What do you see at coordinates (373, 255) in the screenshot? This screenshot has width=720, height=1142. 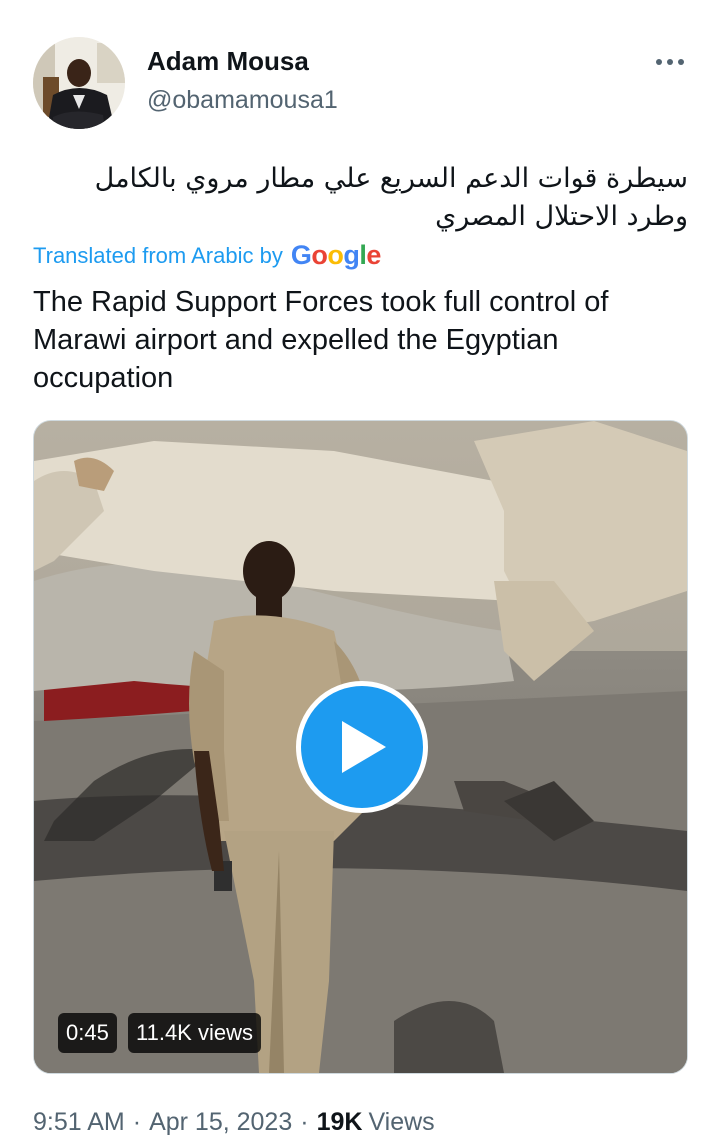 I see `google-logo-letter: e` at bounding box center [373, 255].